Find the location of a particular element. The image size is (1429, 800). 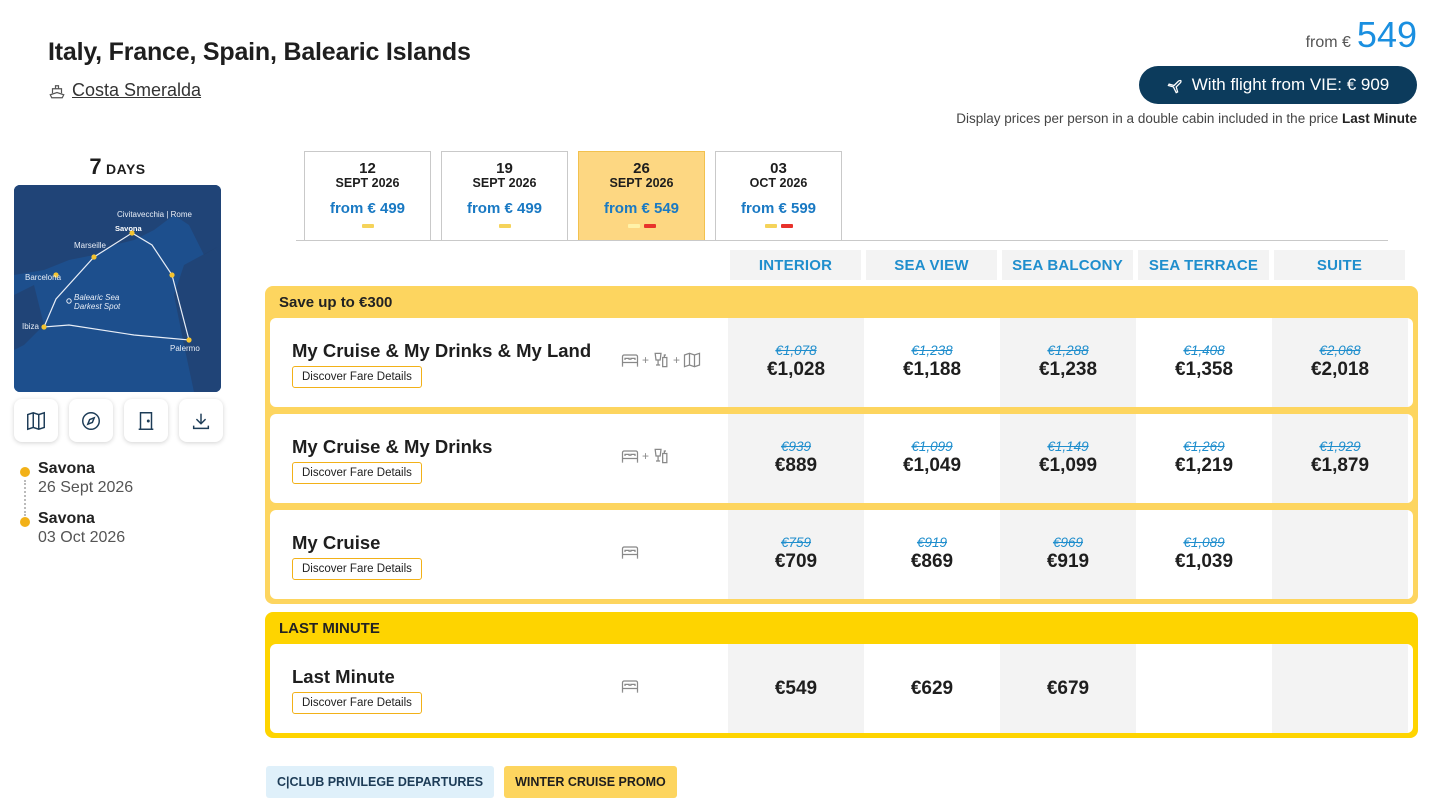

map-port-label: Civitavecchia | Rome is located at coordinates (155, 214).